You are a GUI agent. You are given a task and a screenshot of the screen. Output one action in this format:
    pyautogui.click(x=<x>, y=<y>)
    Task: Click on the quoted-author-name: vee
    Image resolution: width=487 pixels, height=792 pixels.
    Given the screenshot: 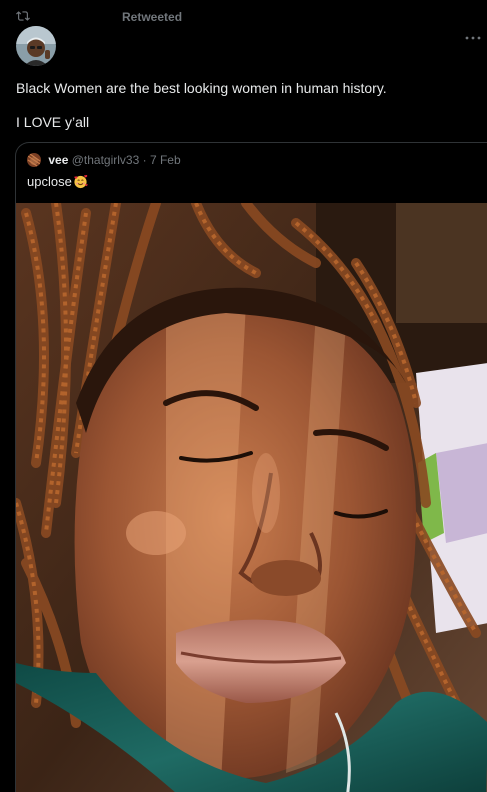 What is the action you would take?
    pyautogui.click(x=58, y=160)
    